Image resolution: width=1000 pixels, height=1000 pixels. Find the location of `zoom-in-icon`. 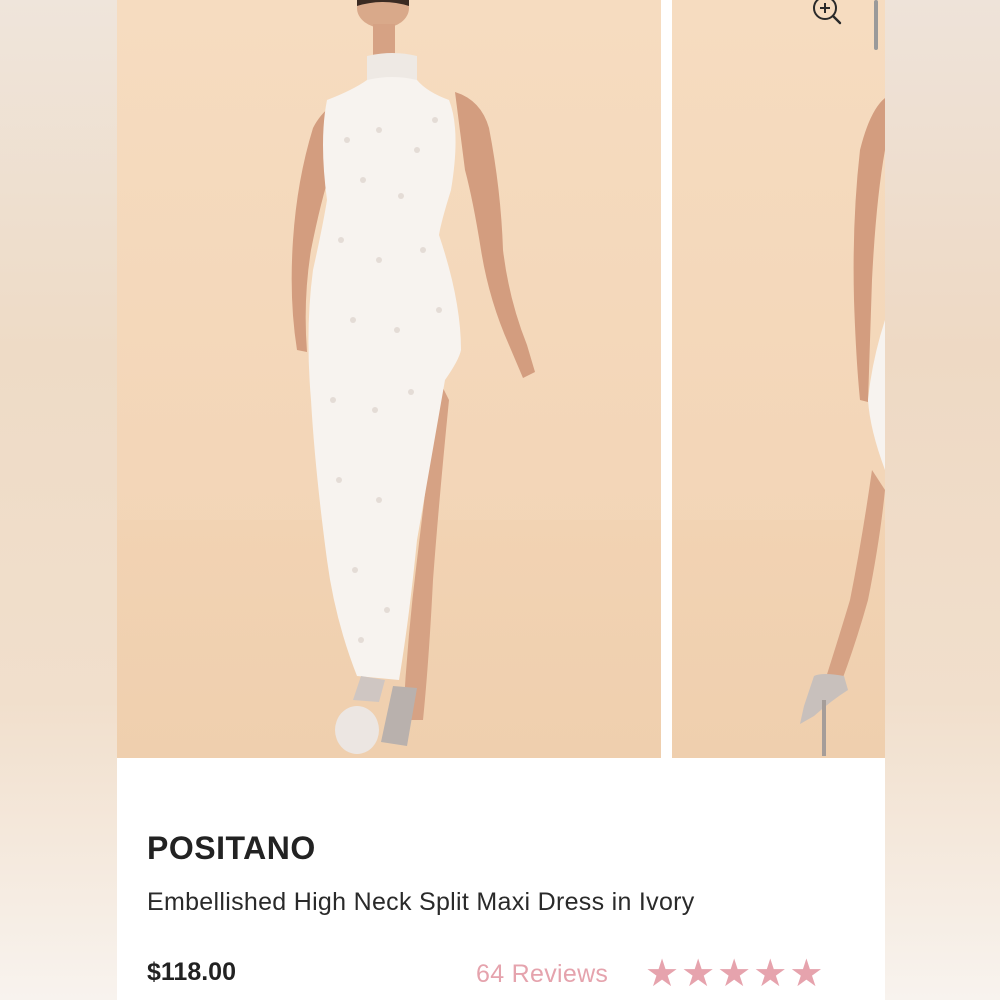

zoom-in-icon is located at coordinates (827, 12).